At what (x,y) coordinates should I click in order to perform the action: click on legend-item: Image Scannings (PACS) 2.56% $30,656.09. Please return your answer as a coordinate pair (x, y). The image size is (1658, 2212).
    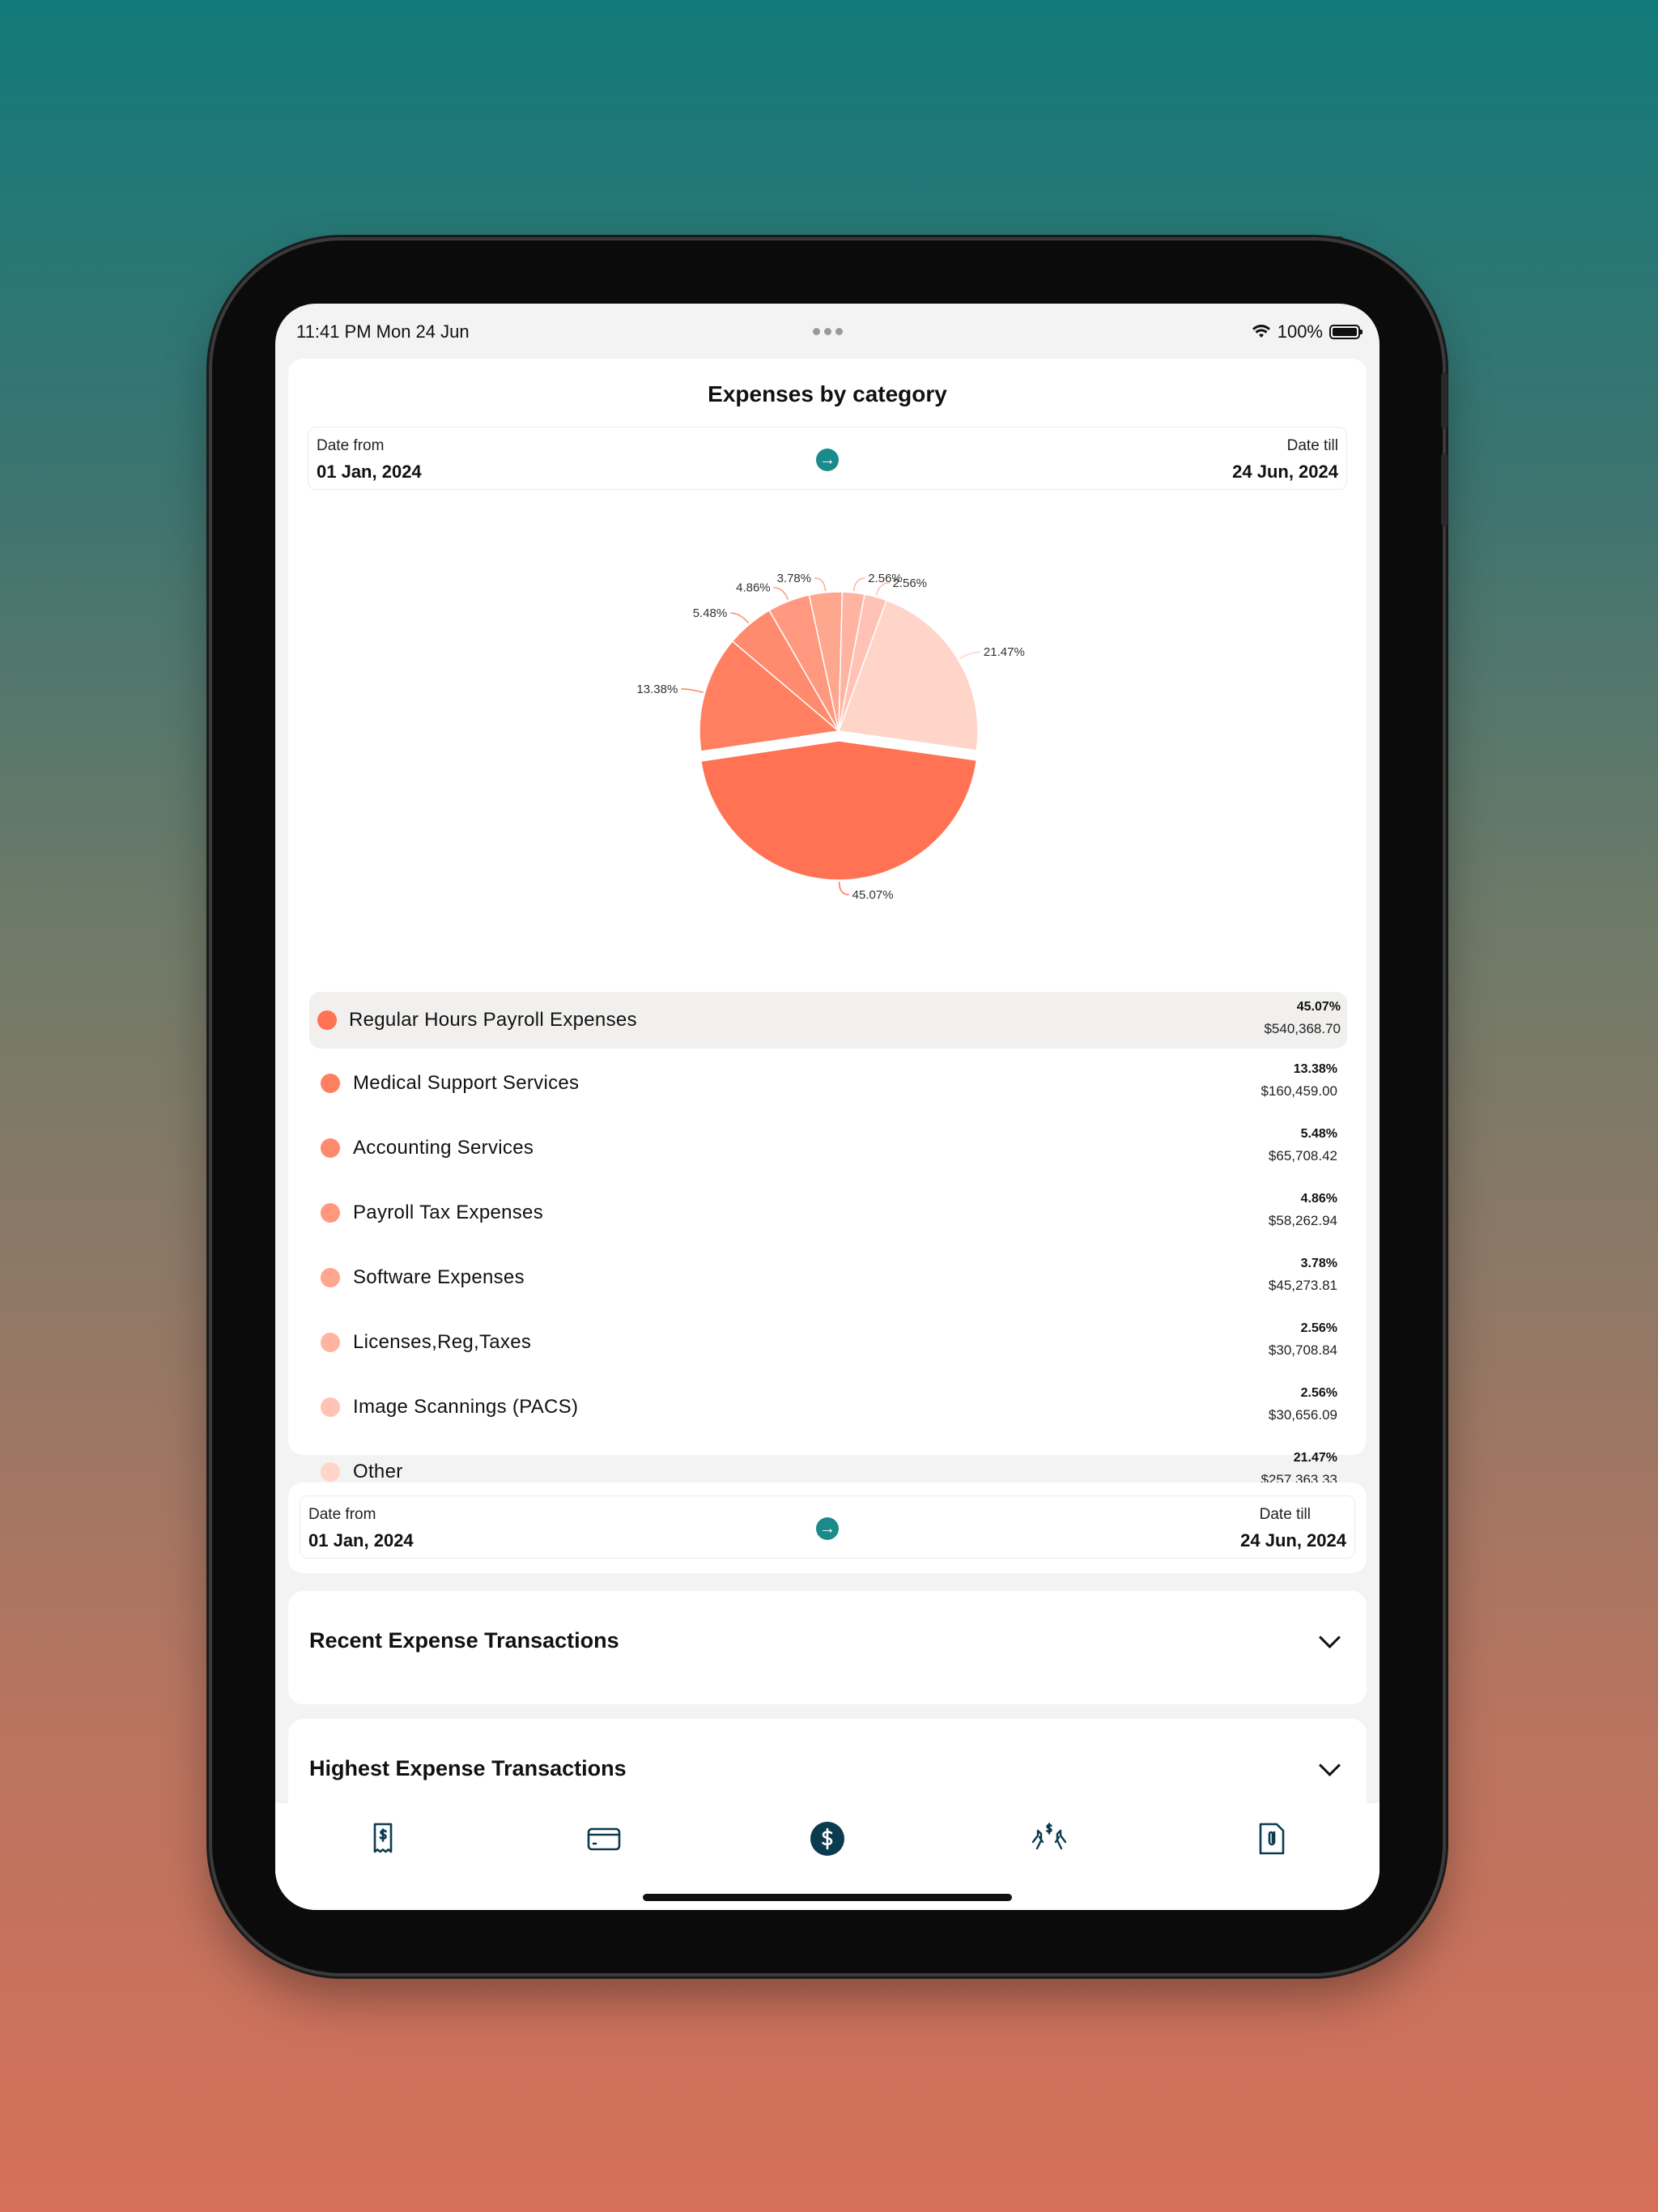
    Looking at the image, I should click on (828, 1408).